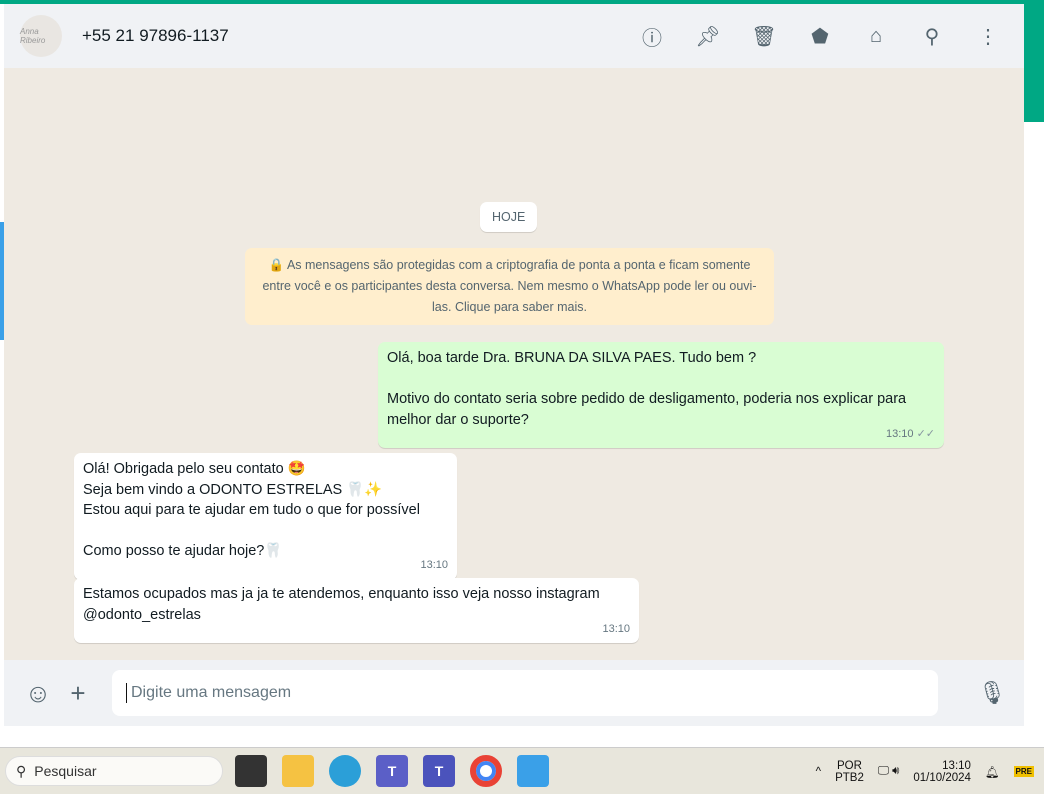  Describe the element at coordinates (525, 693) in the screenshot. I see `message-input: Digite uma mensagem` at that location.